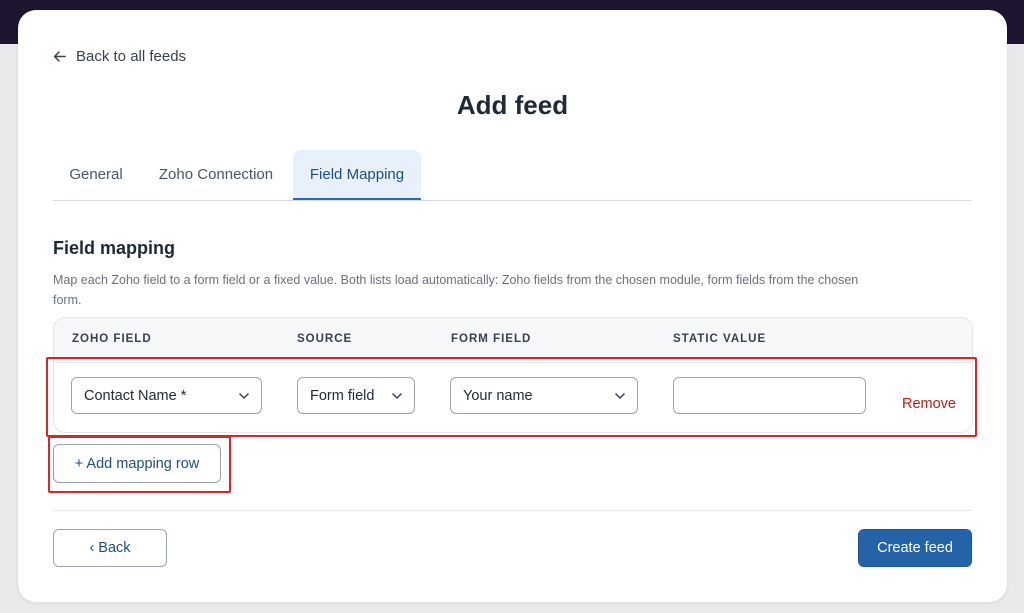 This screenshot has height=613, width=1024. Describe the element at coordinates (342, 395) in the screenshot. I see `source-value: Form field` at that location.